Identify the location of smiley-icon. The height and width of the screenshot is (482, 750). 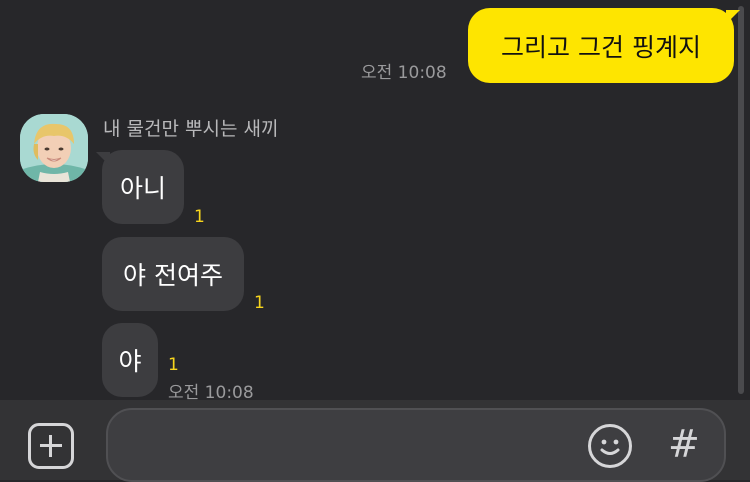
(610, 447).